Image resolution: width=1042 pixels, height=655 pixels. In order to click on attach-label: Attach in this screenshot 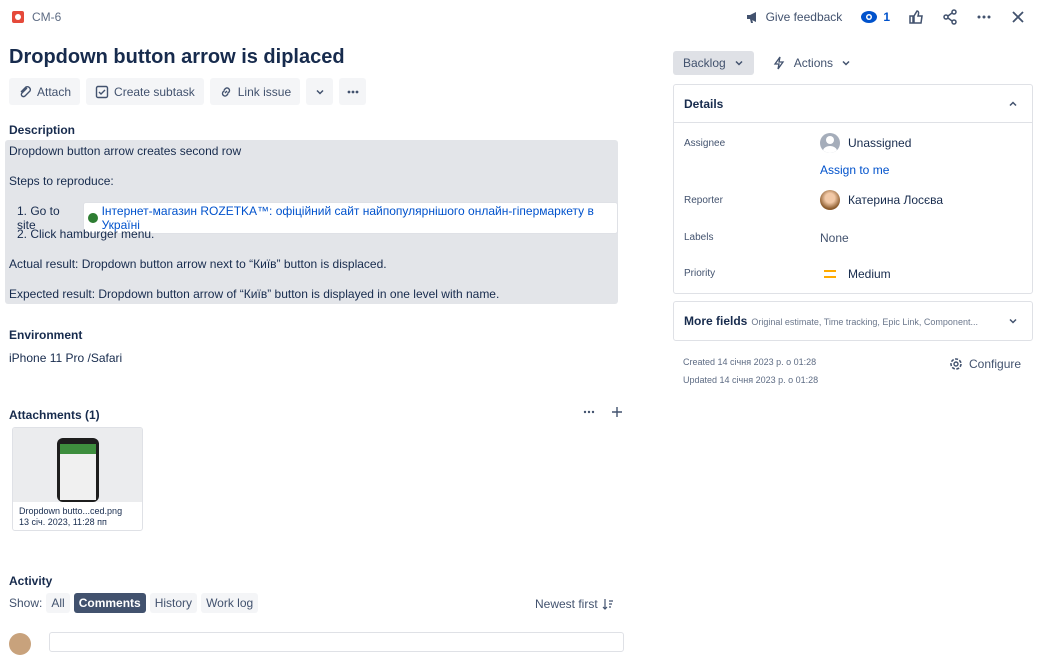, I will do `click(54, 91)`.